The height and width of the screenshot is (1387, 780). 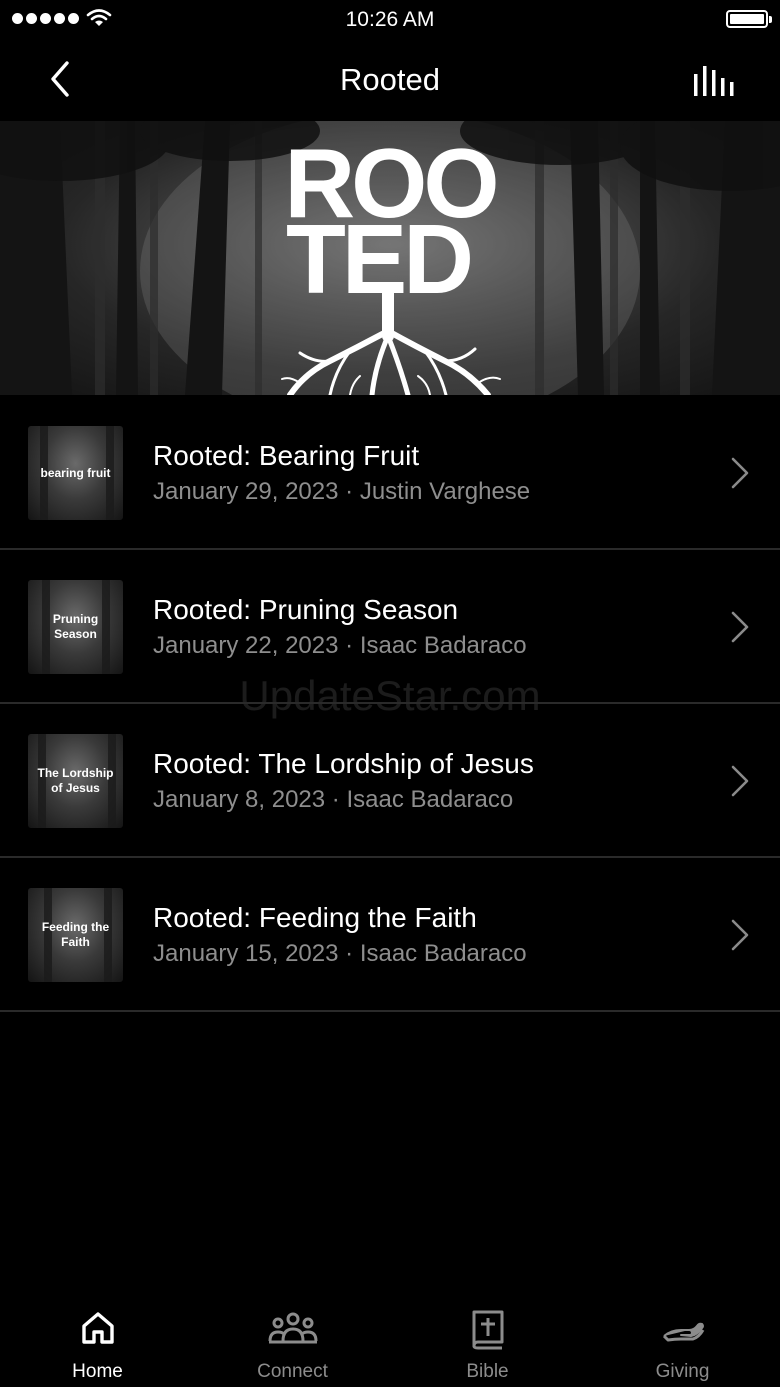 I want to click on sermon-title: Rooted: The Lordship of Jesus, so click(x=343, y=763).